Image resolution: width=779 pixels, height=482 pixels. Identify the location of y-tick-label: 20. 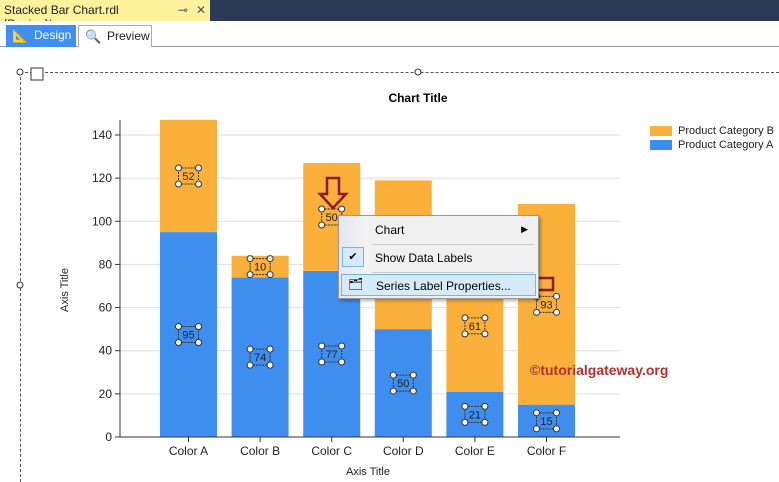
(106, 394).